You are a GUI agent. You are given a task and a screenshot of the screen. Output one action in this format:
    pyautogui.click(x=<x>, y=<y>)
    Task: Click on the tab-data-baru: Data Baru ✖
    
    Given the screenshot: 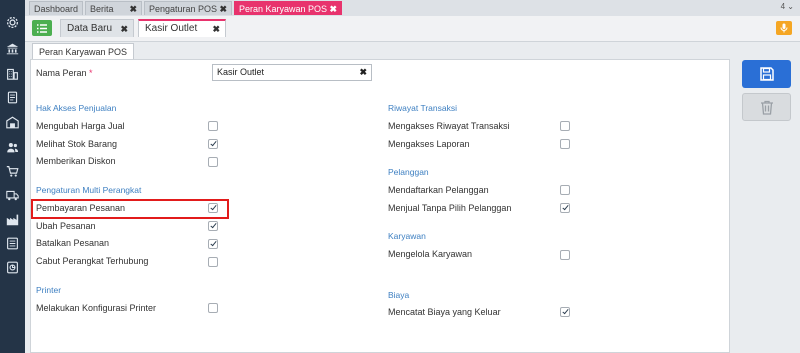 What is the action you would take?
    pyautogui.click(x=97, y=28)
    